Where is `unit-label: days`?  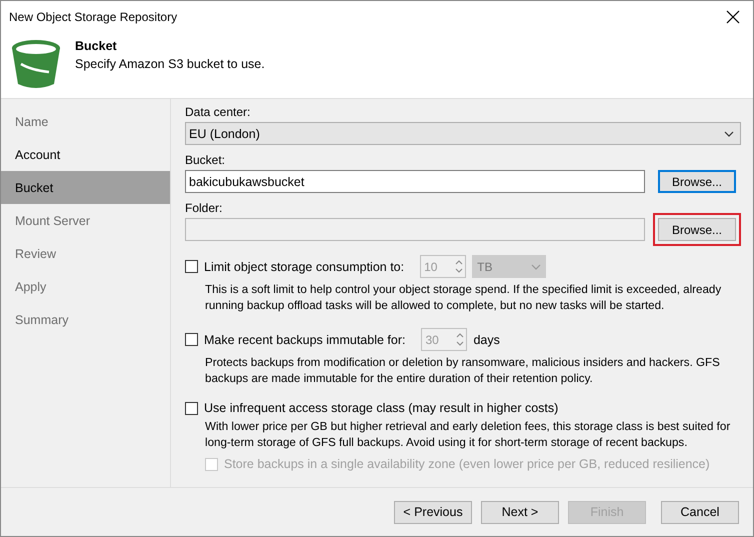
unit-label: days is located at coordinates (486, 339).